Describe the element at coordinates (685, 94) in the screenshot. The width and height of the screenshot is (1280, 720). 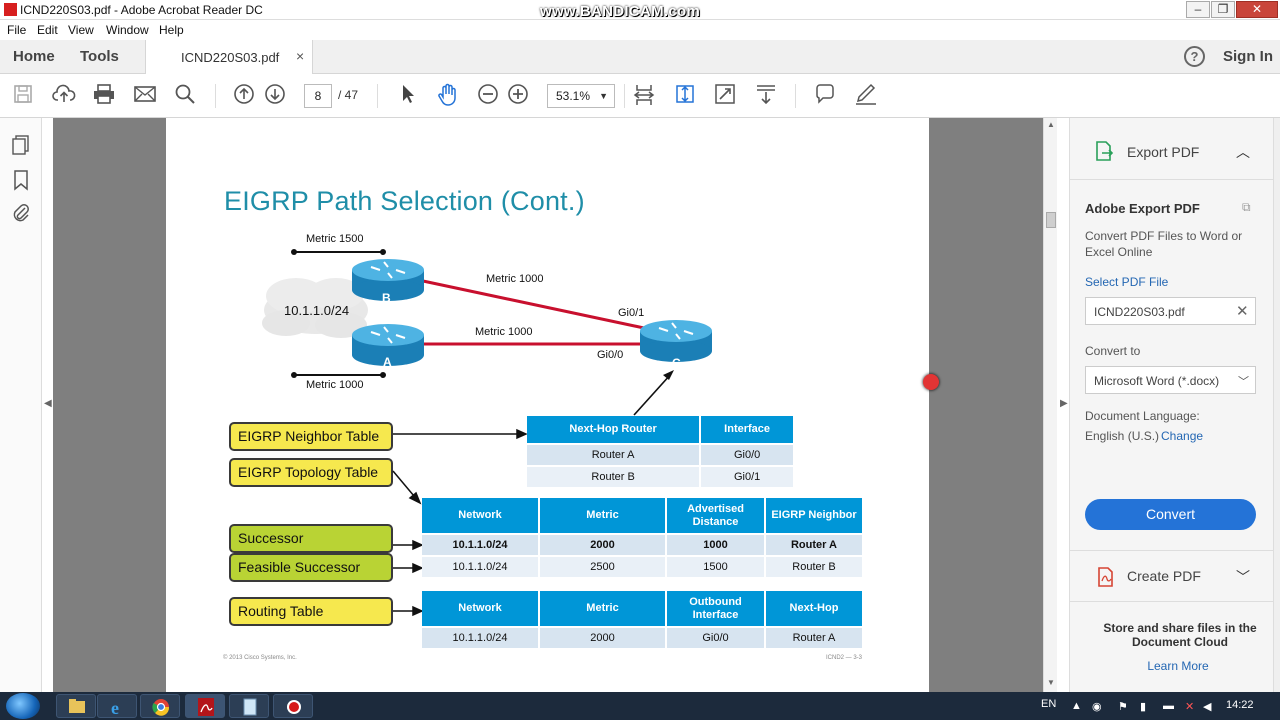
I see `fit-page-icon` at that location.